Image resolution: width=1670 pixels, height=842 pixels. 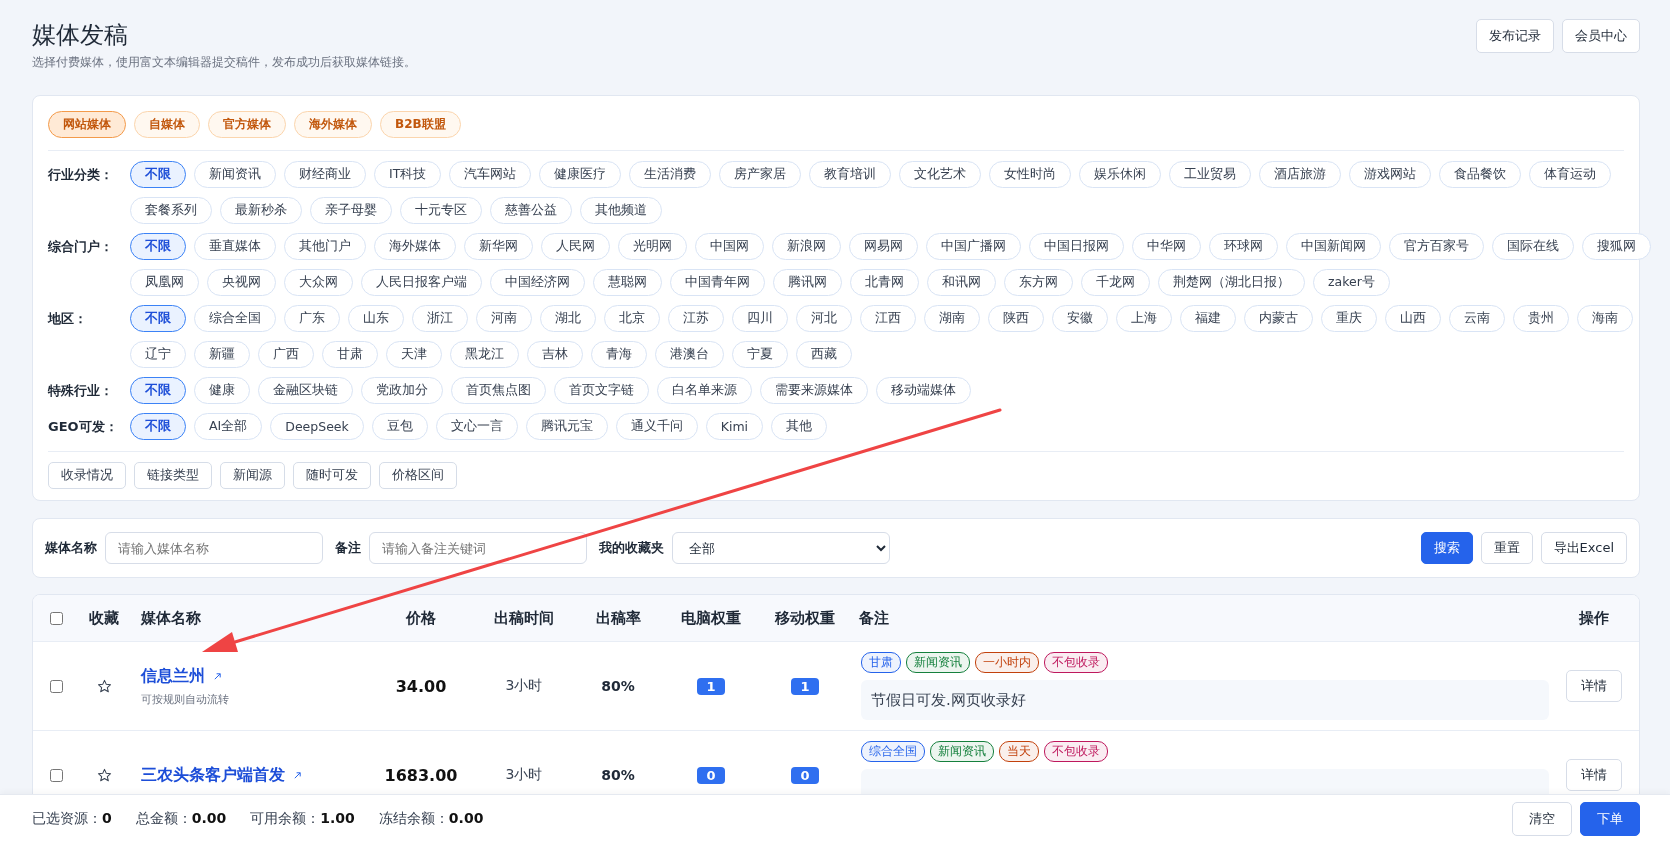 What do you see at coordinates (376, 318) in the screenshot?
I see `filter-chip: 山东` at bounding box center [376, 318].